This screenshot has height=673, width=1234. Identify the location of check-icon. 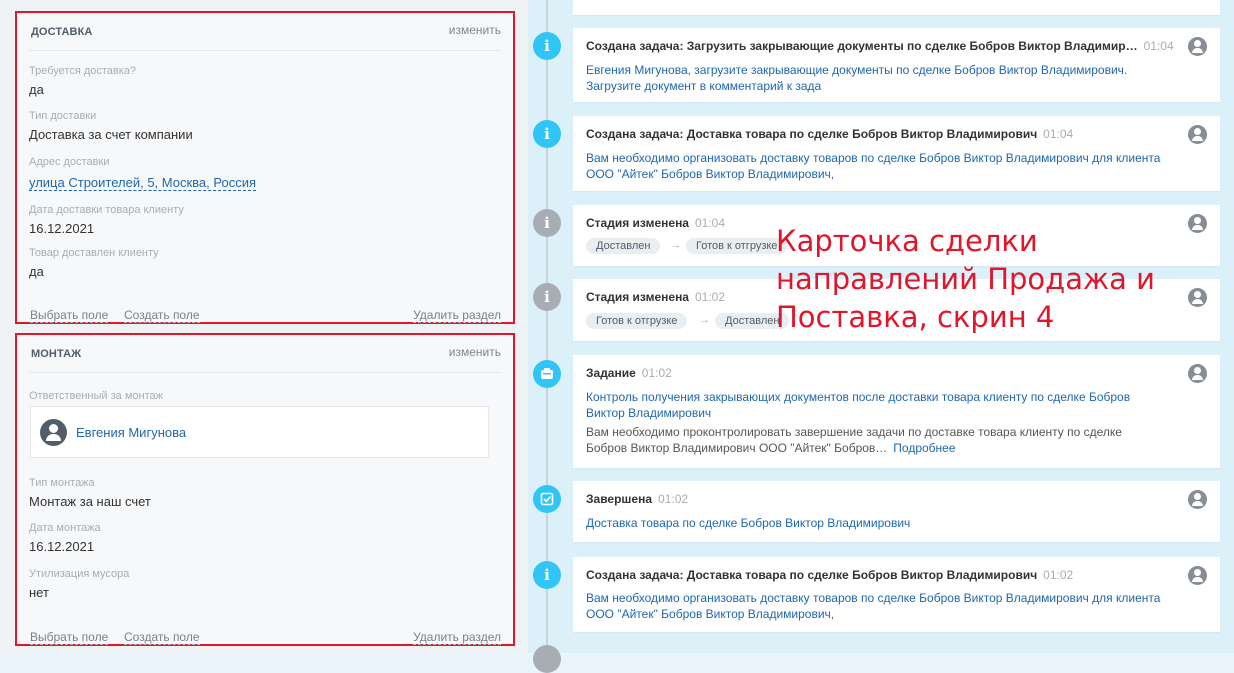
(547, 499).